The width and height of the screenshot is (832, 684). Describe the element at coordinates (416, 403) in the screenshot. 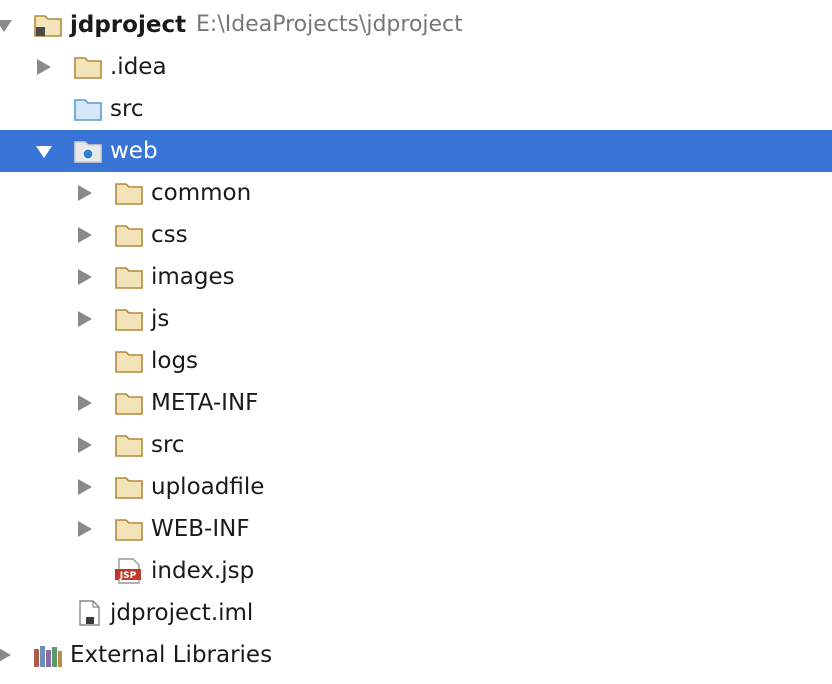

I see `tree-row-meta-inf: META-INF` at that location.